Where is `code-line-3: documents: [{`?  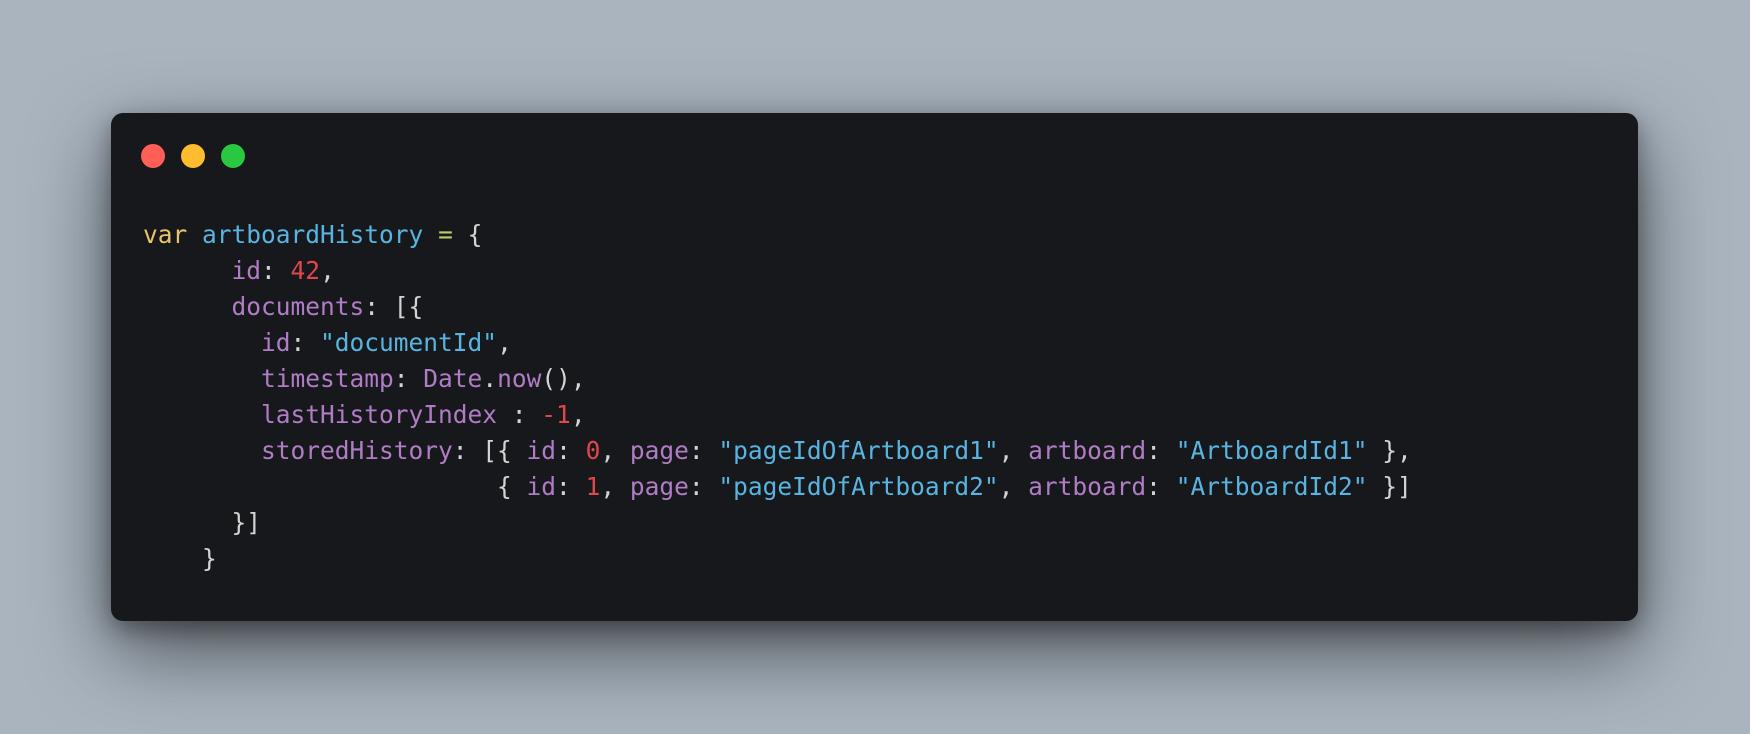
code-line-3: documents: [{ is located at coordinates (327, 306).